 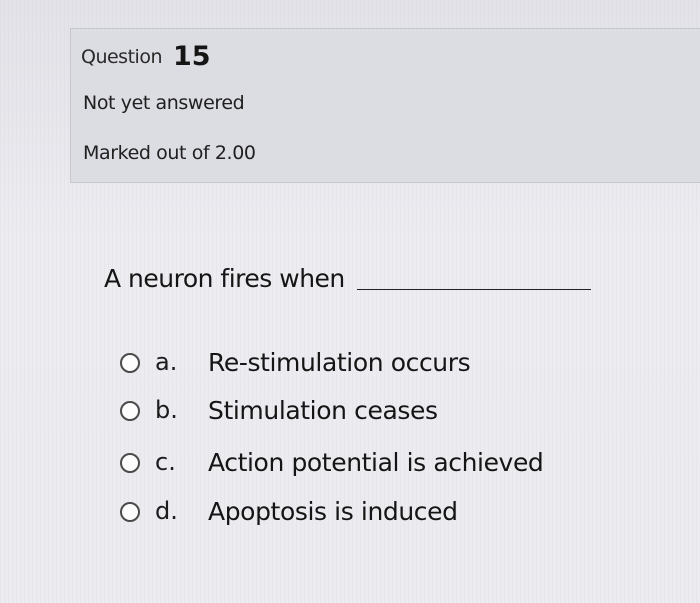 What do you see at coordinates (376, 462) in the screenshot?
I see `option-text: Action potential is achieved` at bounding box center [376, 462].